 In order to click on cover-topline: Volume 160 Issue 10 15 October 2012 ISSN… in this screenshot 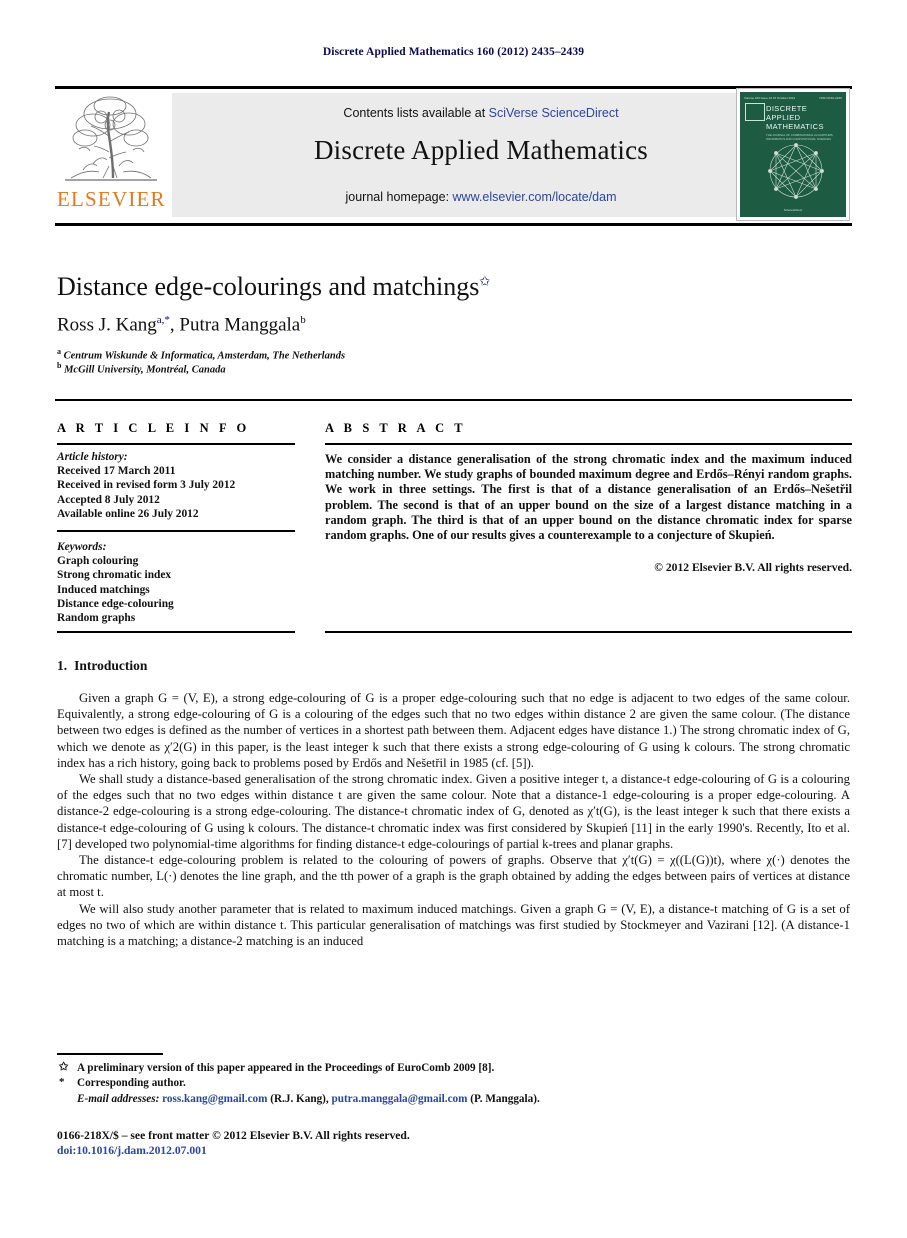, I will do `click(793, 98)`.